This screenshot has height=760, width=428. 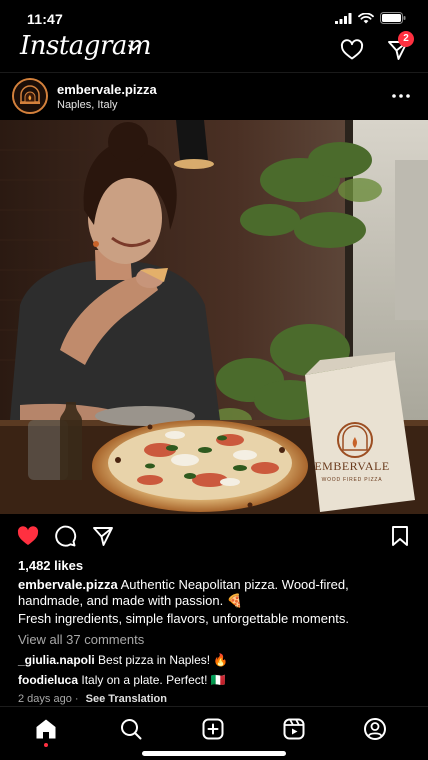 I want to click on comment-text: Italy on a plate. Perfect! 🇮🇹, so click(x=153, y=680).